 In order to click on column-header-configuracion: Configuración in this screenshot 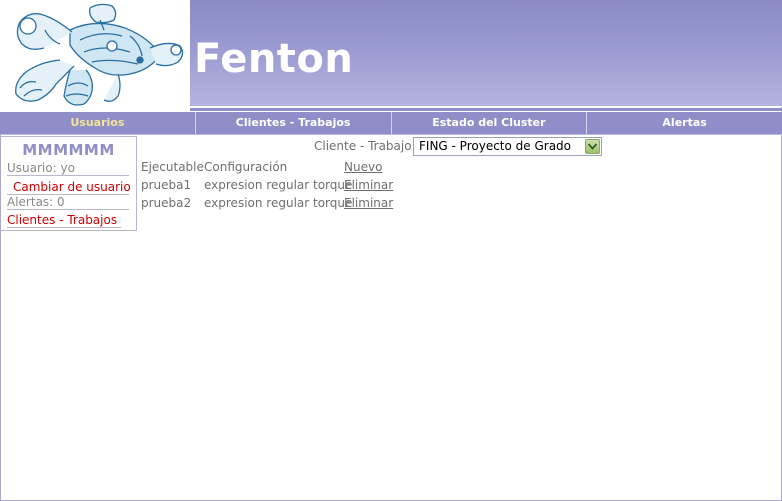, I will do `click(246, 167)`.